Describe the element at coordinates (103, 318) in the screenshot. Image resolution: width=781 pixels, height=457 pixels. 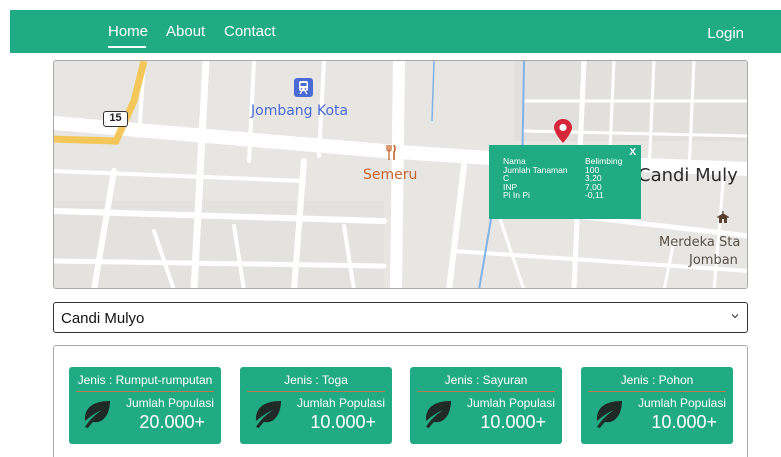
I see `location-select-value: Candi Mulyo` at that location.